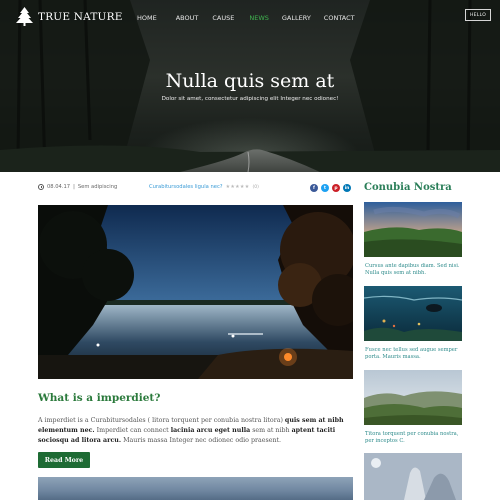 This screenshot has height=500, width=500. Describe the element at coordinates (99, 398) in the screenshot. I see `post-title: What is a imperdiet?` at that location.